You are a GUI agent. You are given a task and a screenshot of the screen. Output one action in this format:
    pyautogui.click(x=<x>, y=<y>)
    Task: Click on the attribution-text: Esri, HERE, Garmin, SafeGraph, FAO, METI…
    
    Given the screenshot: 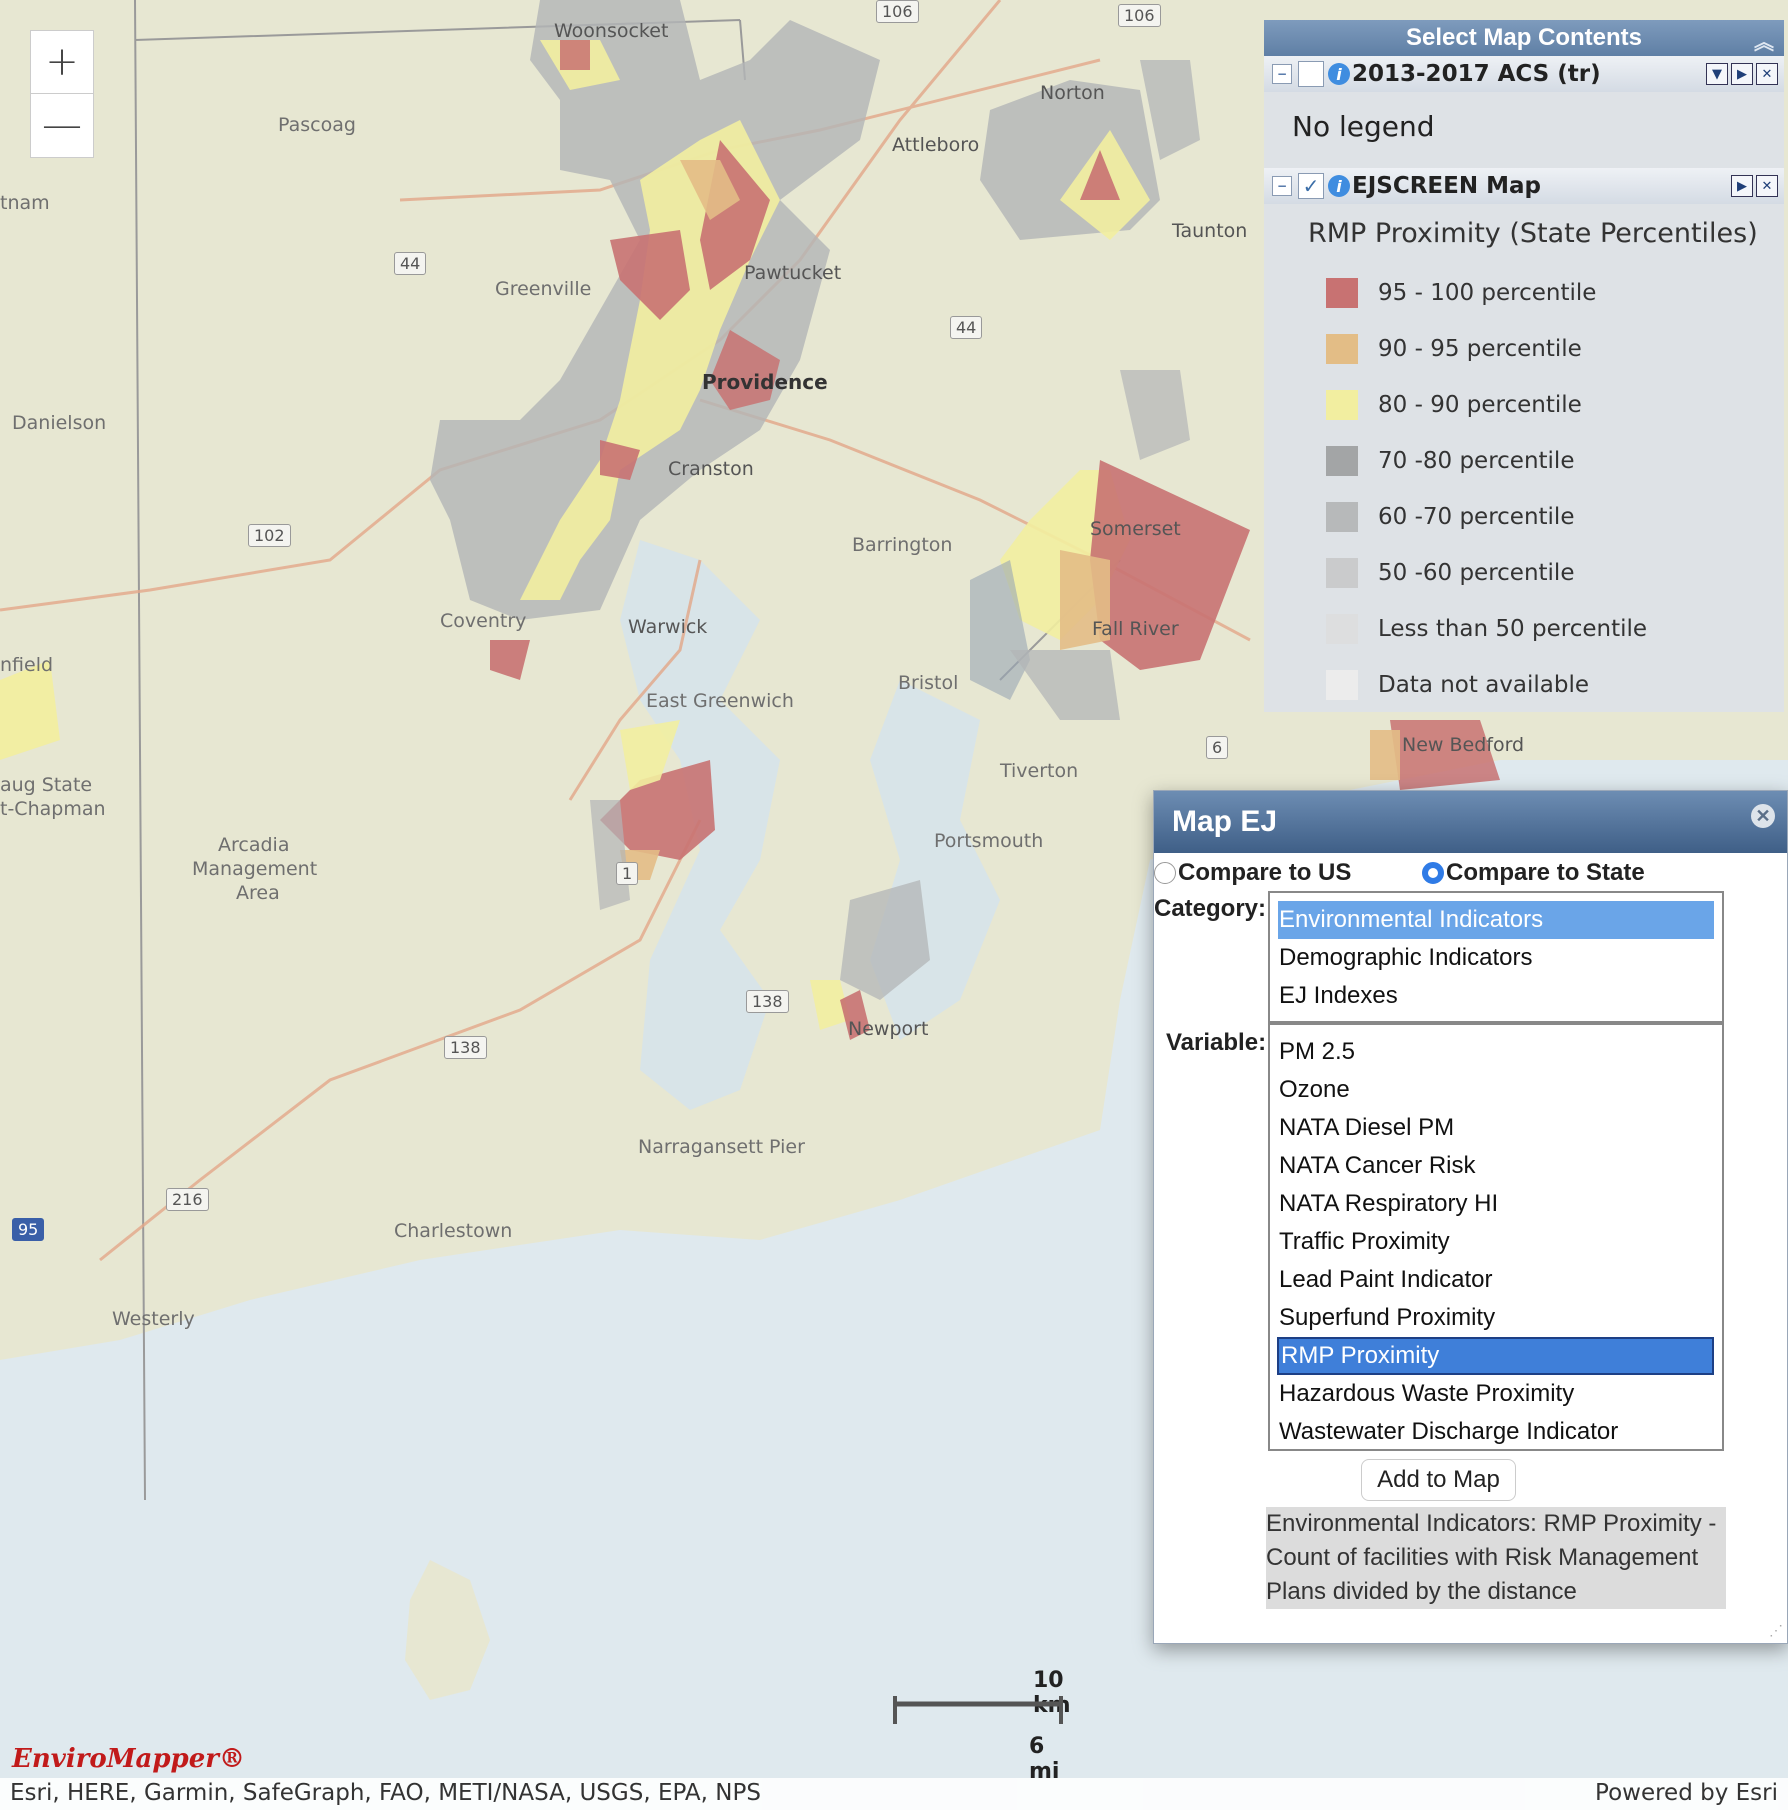 What is the action you would take?
    pyautogui.click(x=385, y=1793)
    